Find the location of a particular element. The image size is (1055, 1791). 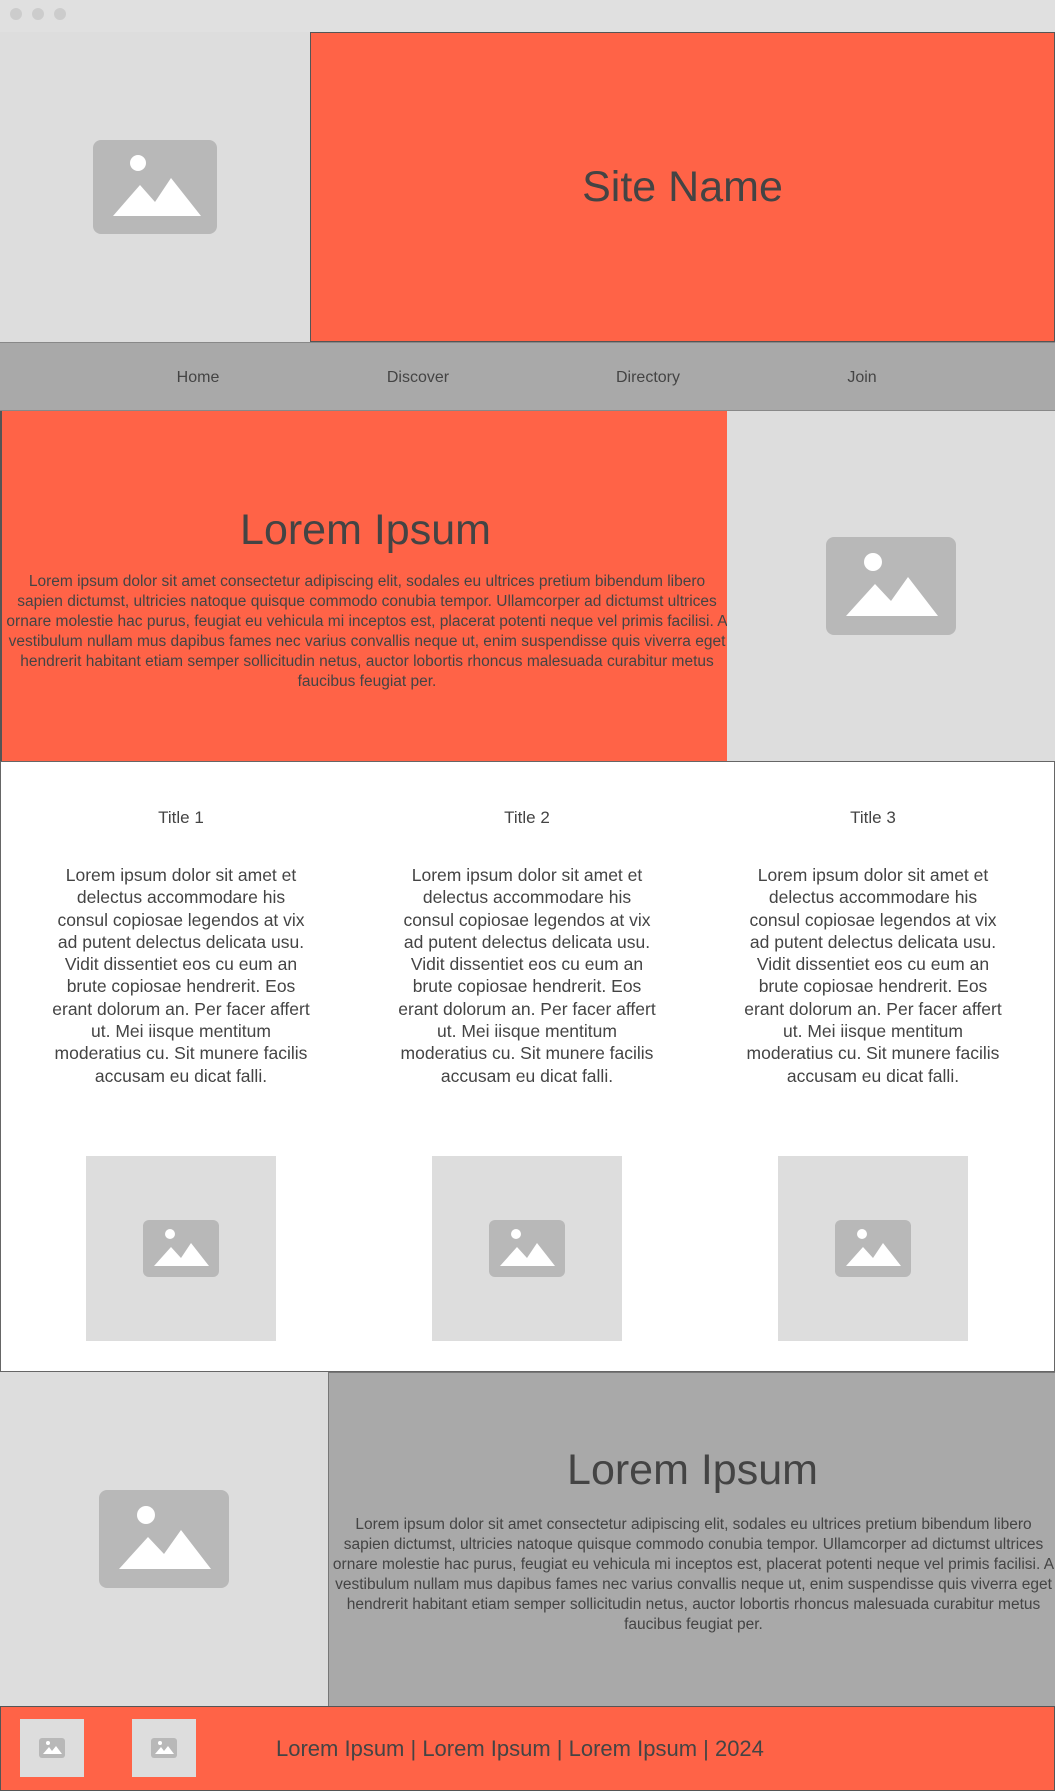

logo-image is located at coordinates (155, 187).